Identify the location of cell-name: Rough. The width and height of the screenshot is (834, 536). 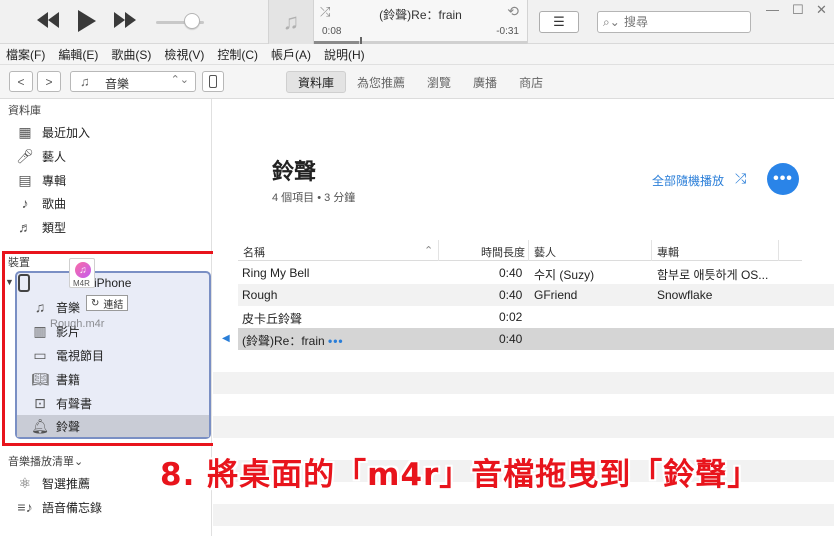
(260, 295).